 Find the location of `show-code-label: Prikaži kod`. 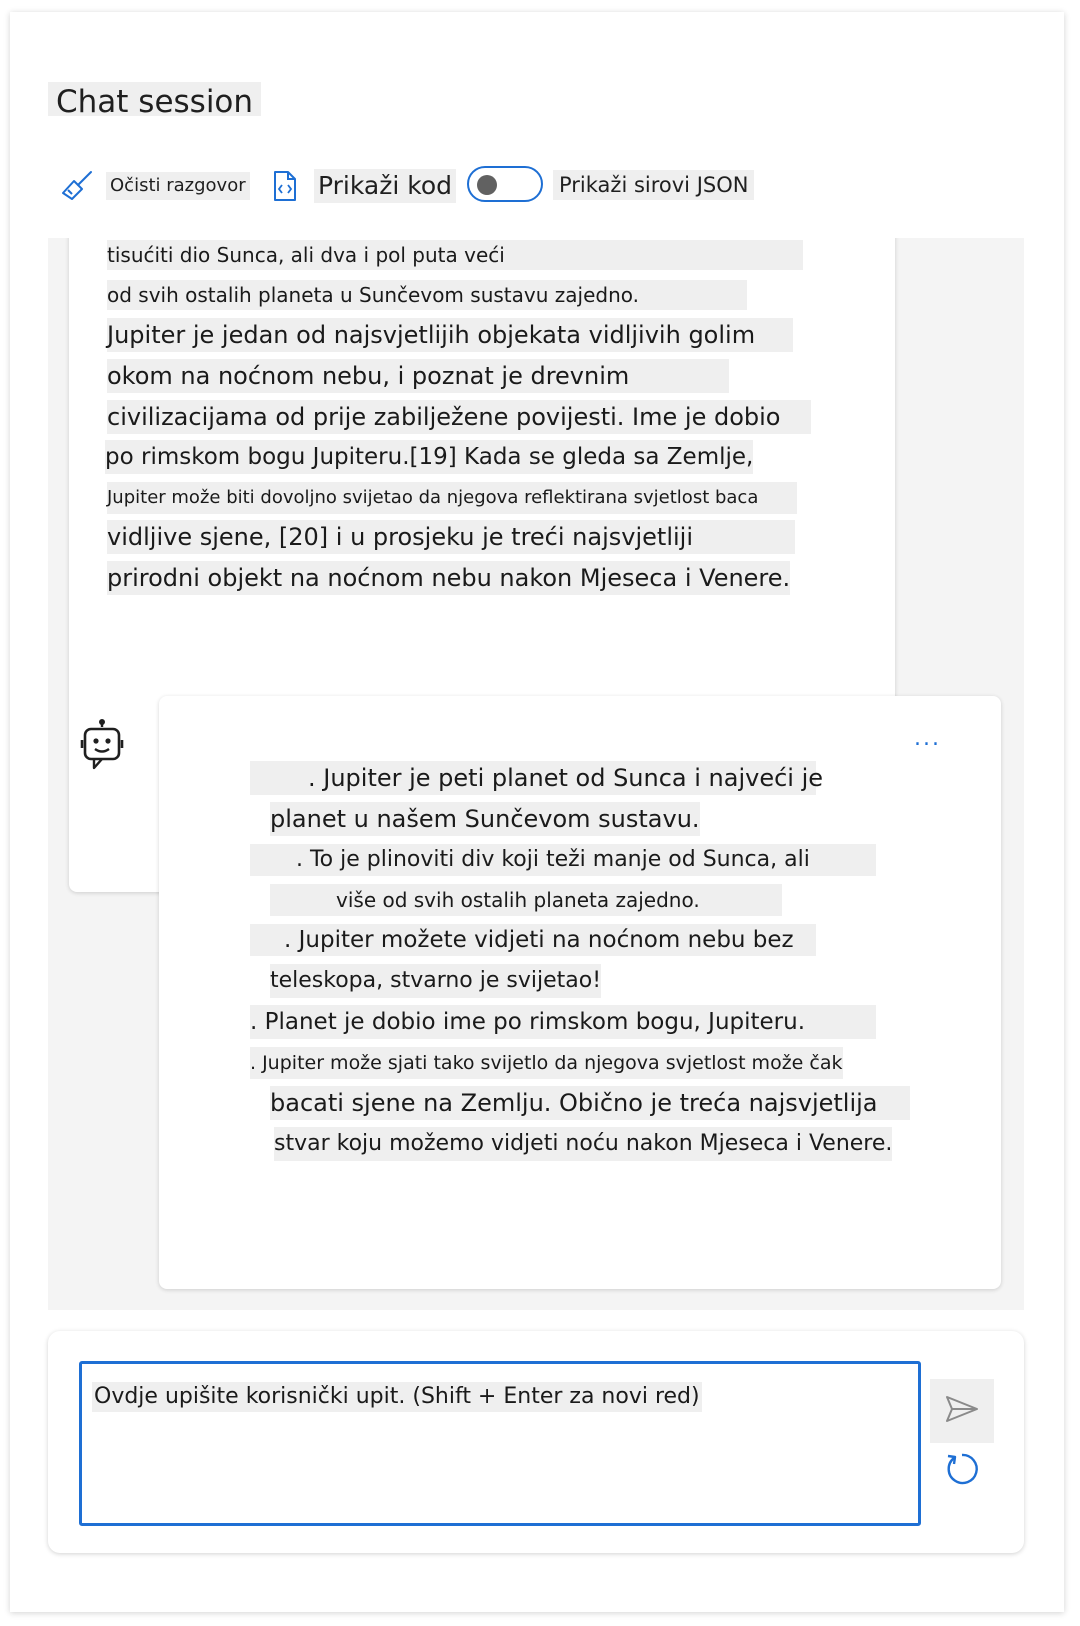

show-code-label: Prikaži kod is located at coordinates (385, 186).